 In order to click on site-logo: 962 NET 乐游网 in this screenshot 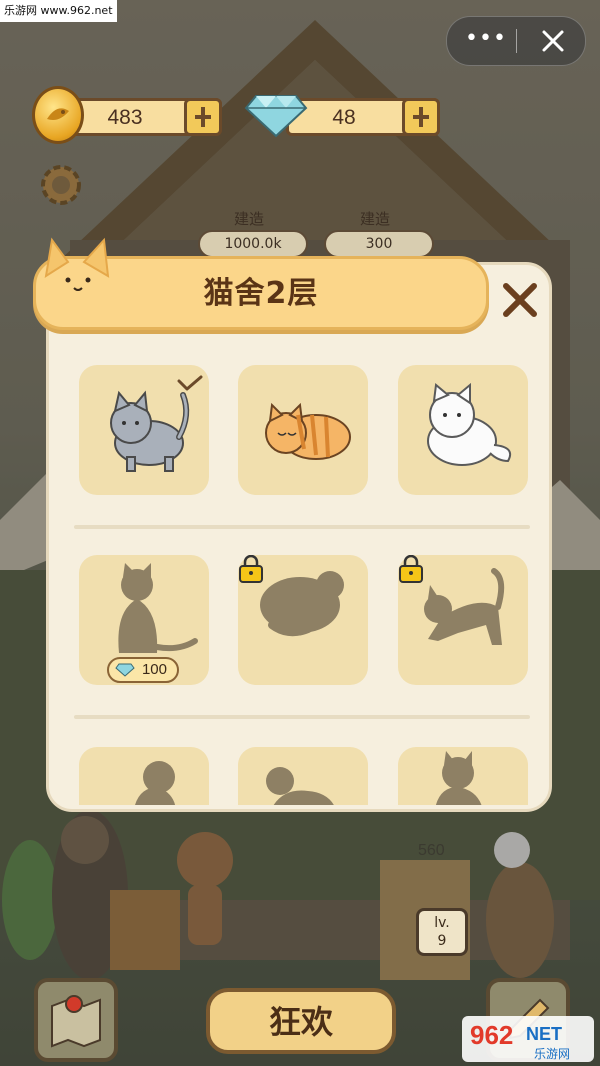, I will do `click(528, 1039)`.